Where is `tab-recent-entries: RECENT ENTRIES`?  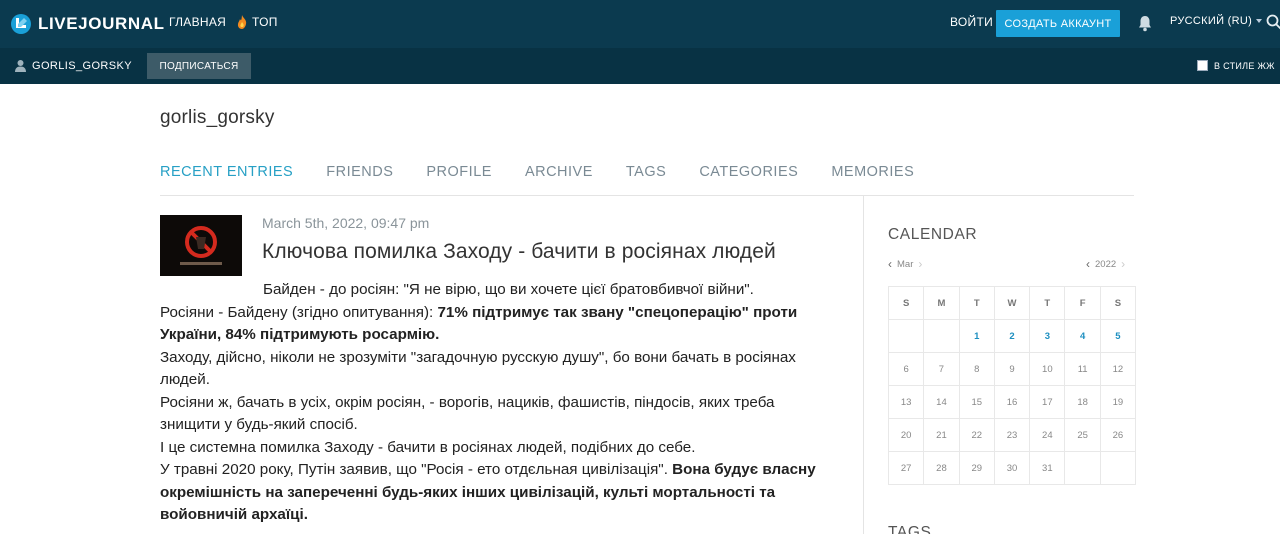 tab-recent-entries: RECENT ENTRIES is located at coordinates (226, 172).